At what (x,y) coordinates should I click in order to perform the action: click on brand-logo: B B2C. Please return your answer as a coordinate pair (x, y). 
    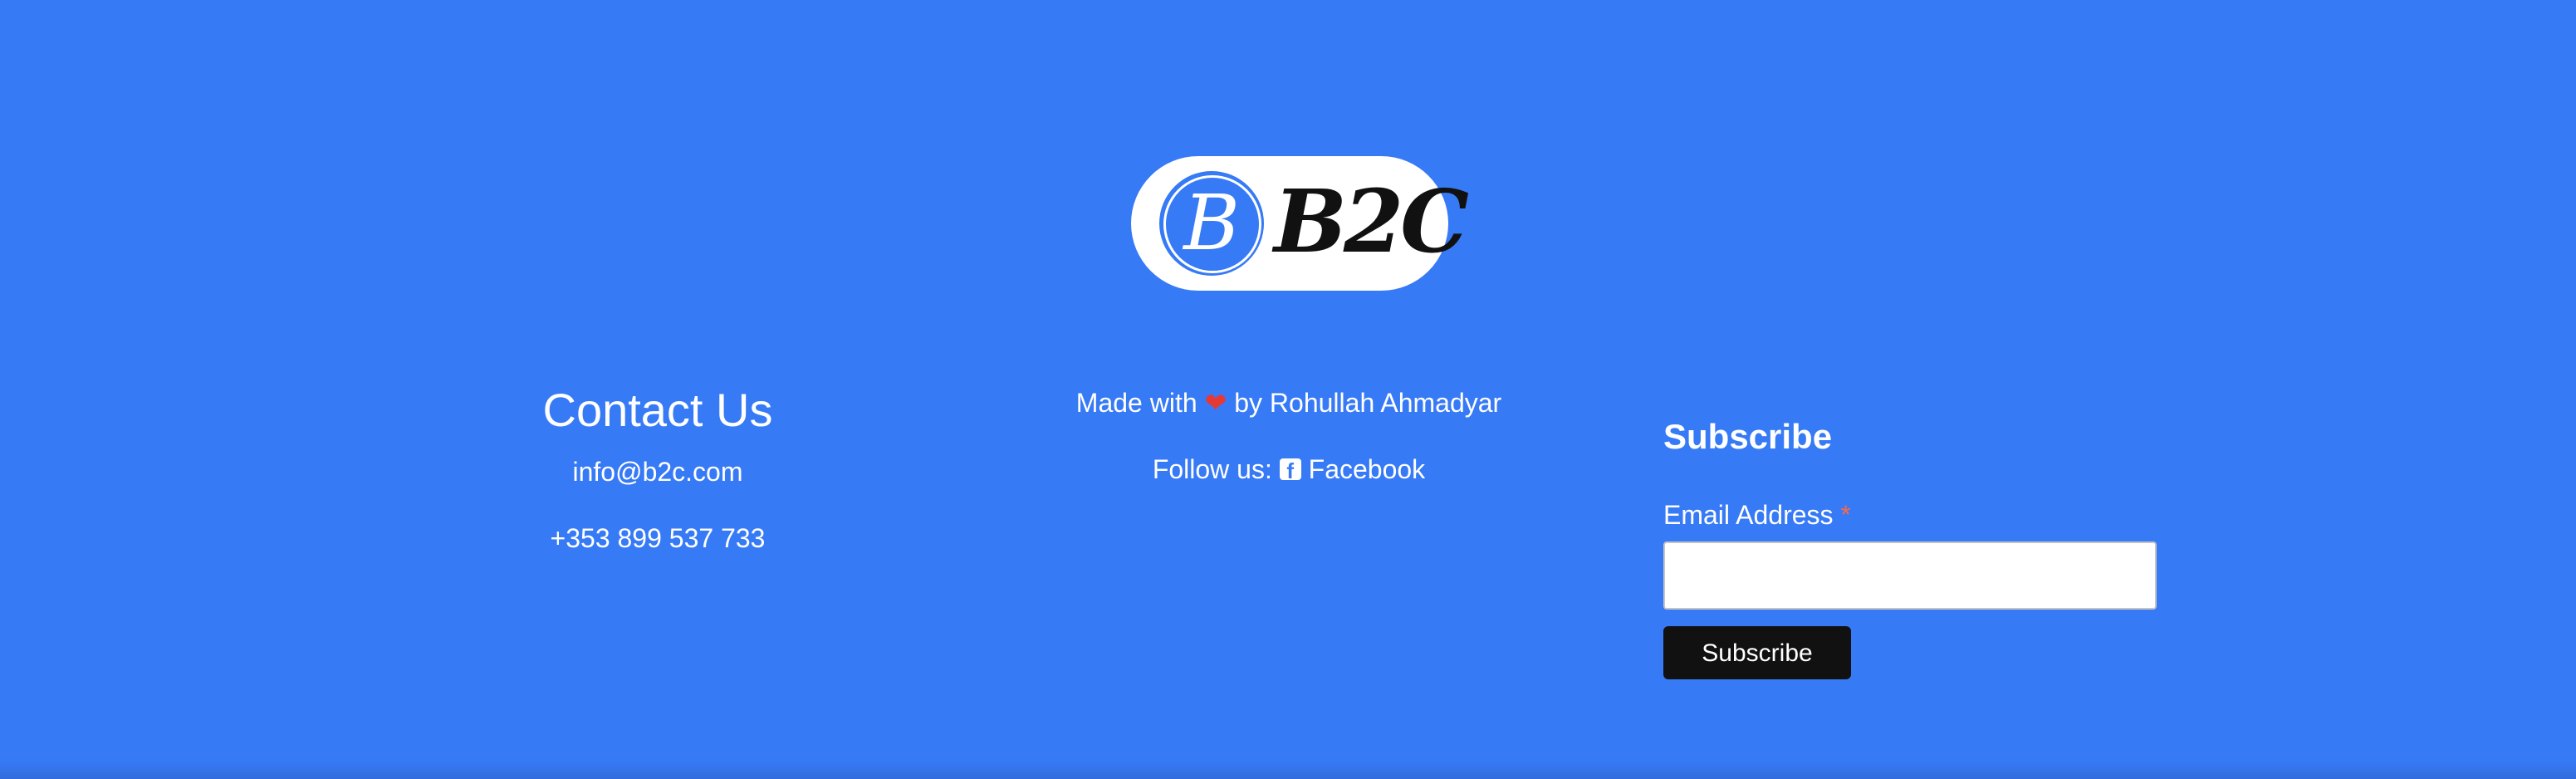
    Looking at the image, I should click on (1300, 223).